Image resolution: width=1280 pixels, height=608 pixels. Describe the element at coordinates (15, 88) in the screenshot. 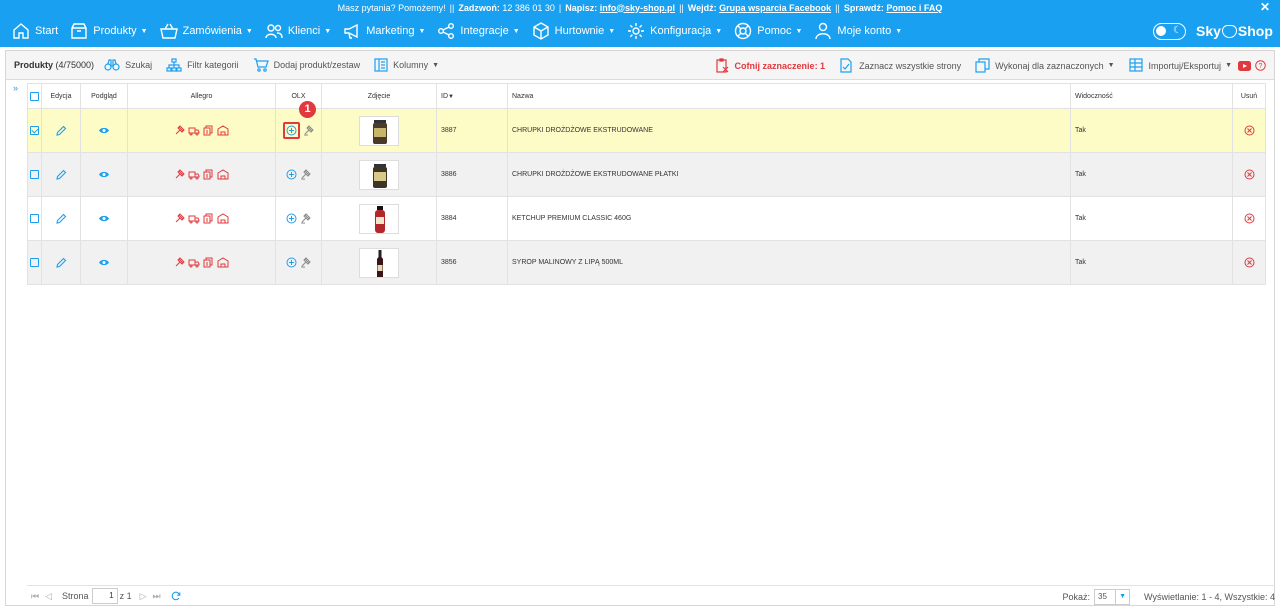

I see `expand-sidebar-icon: »` at that location.